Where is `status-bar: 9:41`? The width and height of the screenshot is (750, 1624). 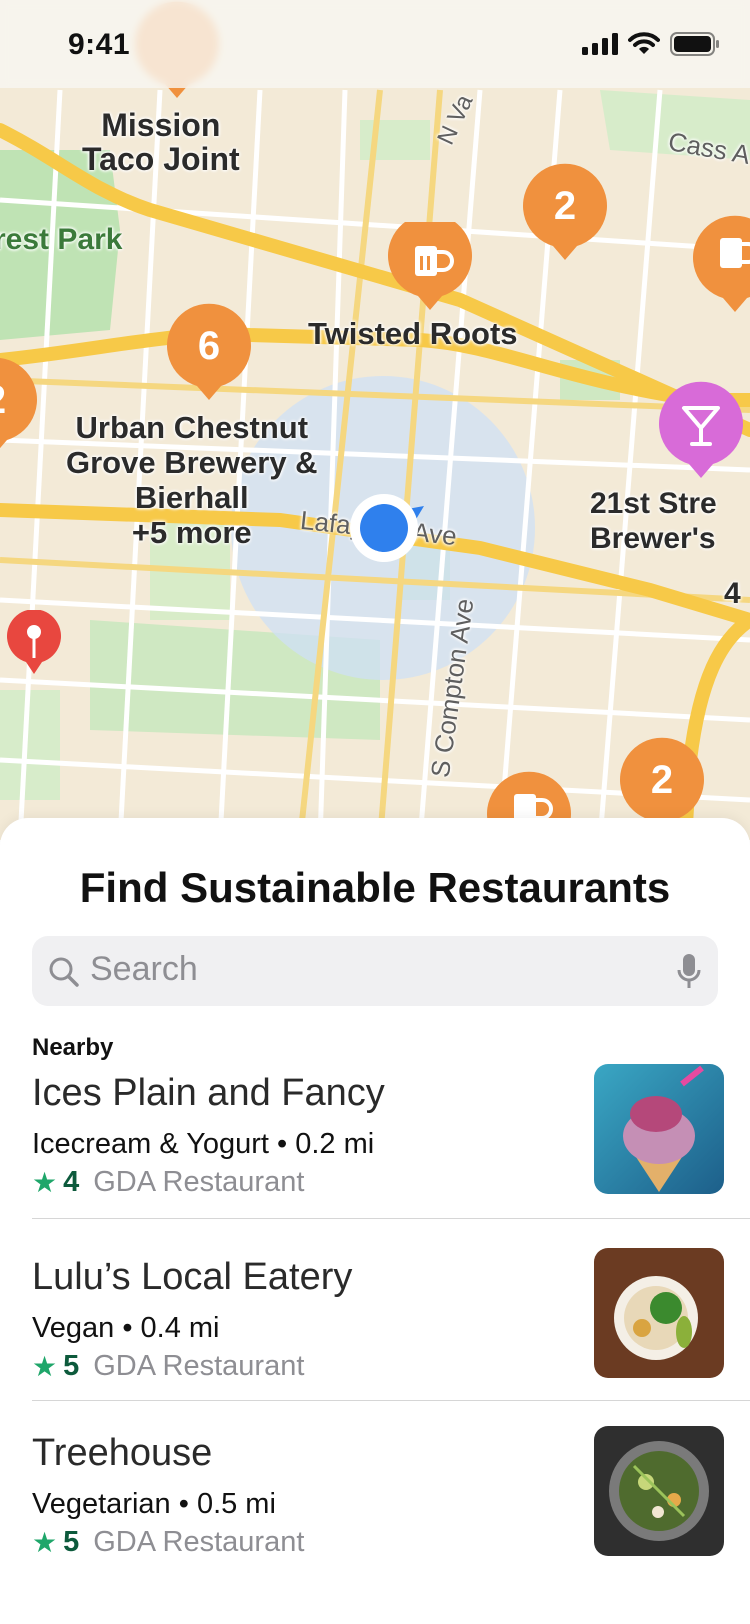 status-bar: 9:41 is located at coordinates (375, 44).